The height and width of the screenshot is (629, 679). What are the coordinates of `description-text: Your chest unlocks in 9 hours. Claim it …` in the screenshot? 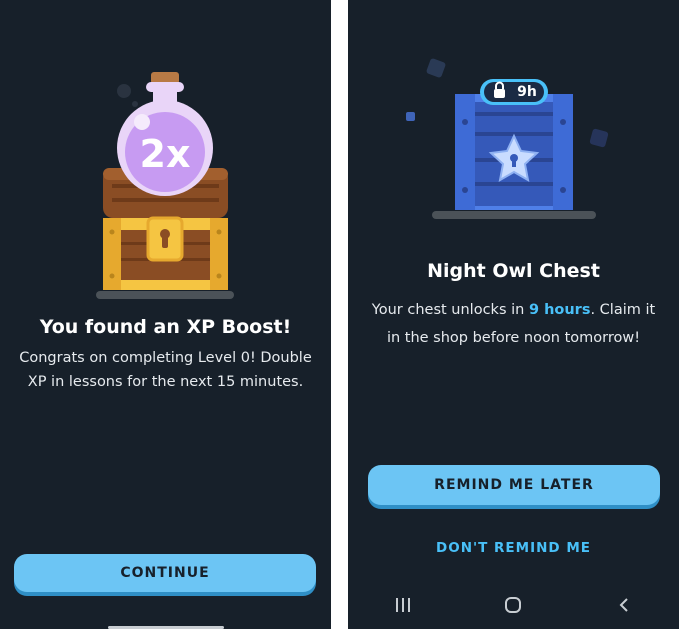 It's located at (513, 324).